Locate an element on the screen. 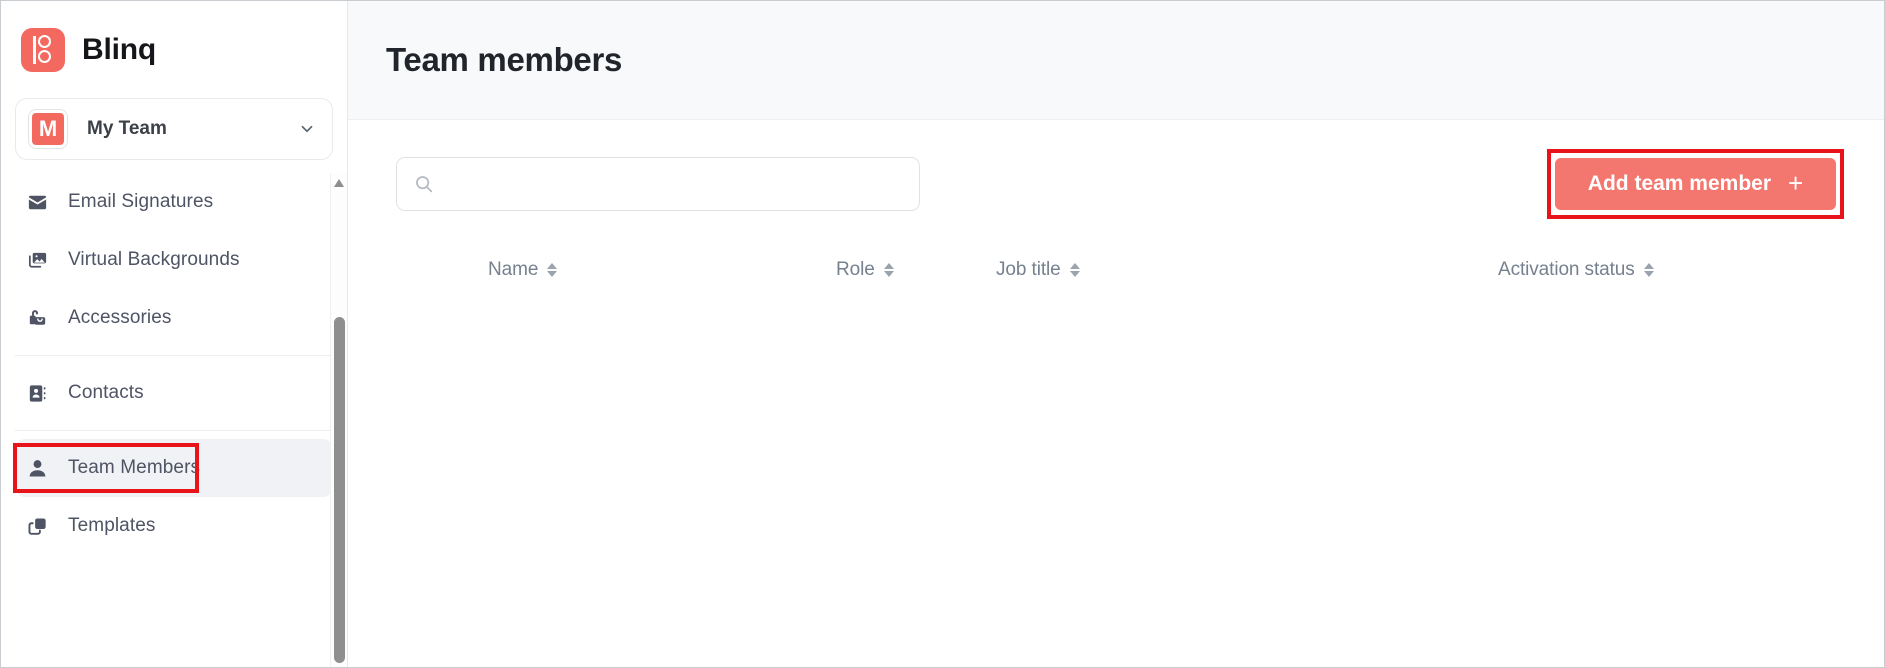  envelope-icon is located at coordinates (37, 202).